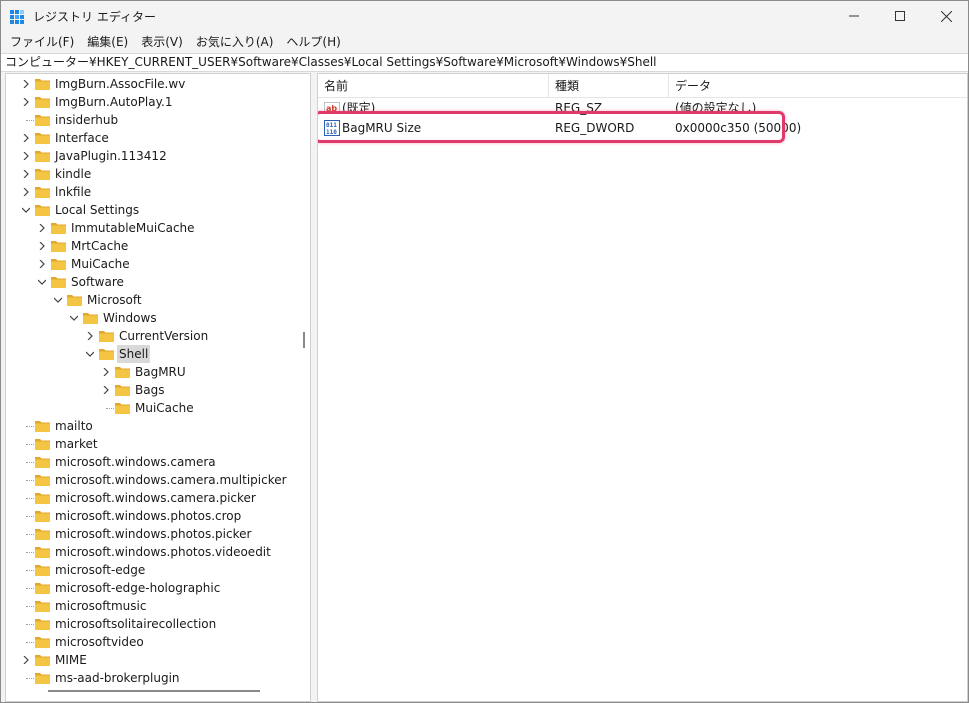  I want to click on tree-item: microsoft.windows.photos.crop, so click(156, 516).